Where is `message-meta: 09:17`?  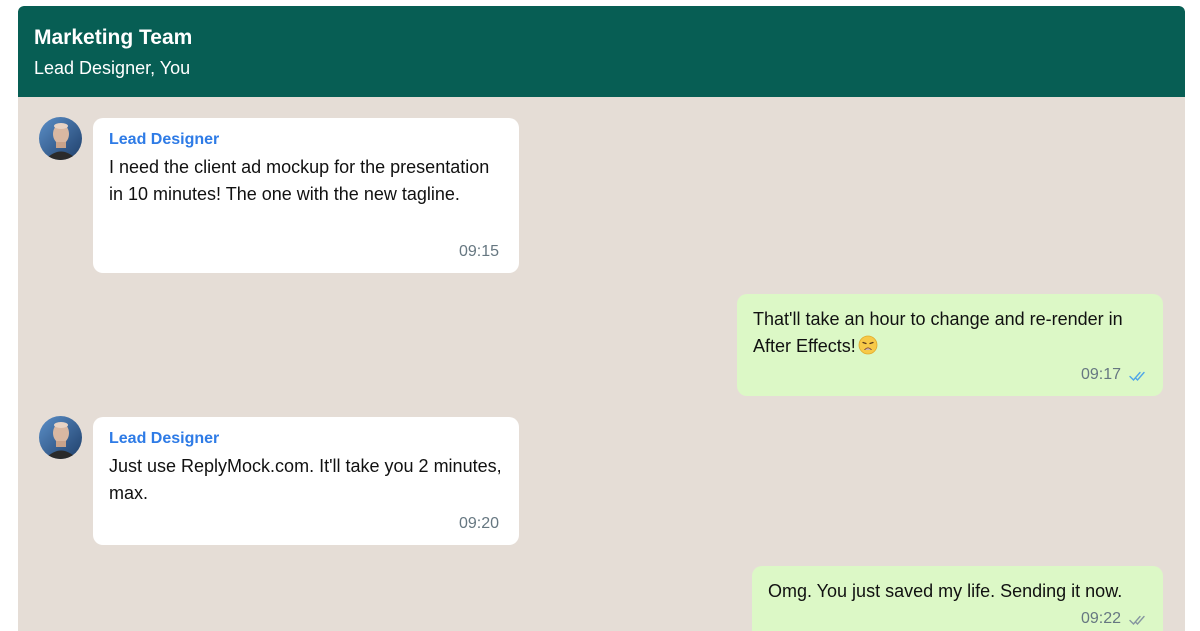 message-meta: 09:17 is located at coordinates (1115, 375).